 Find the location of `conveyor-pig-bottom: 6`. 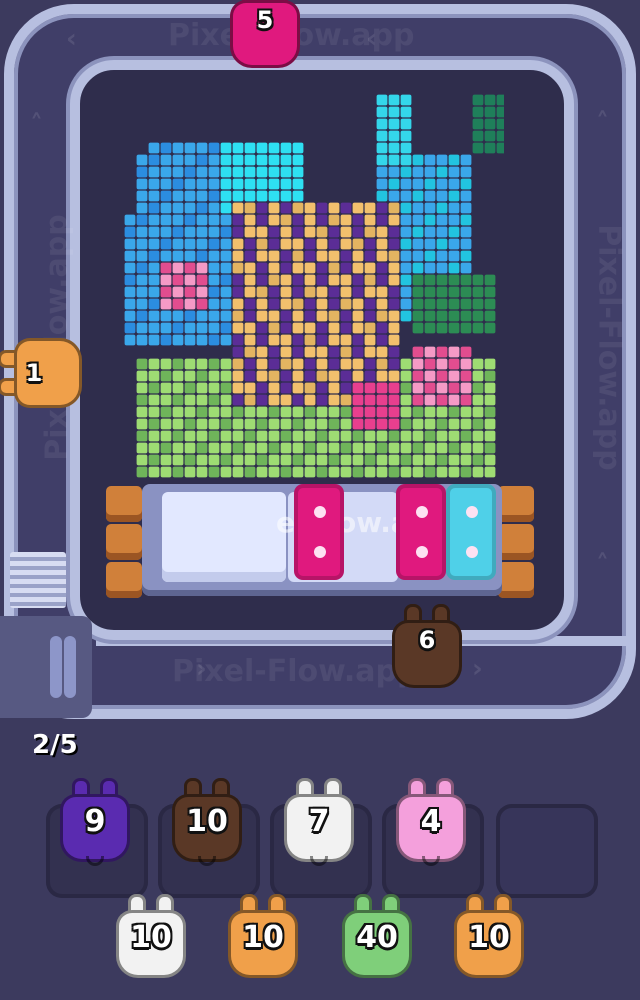

conveyor-pig-bottom: 6 is located at coordinates (427, 647).